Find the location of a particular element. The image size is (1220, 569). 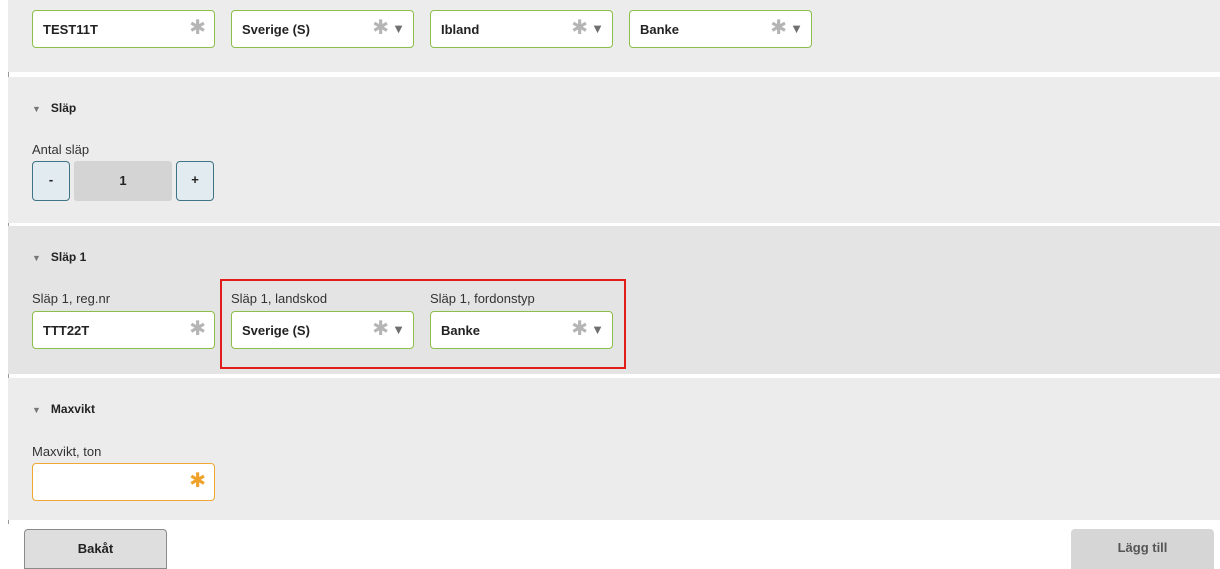

back-button: Bakåt is located at coordinates (95, 549).